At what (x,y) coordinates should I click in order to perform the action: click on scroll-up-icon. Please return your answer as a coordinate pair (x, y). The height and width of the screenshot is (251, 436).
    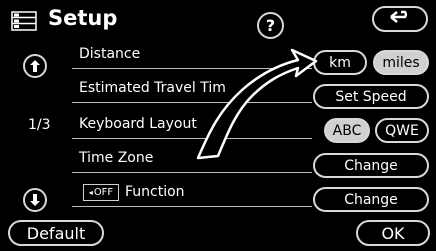
    Looking at the image, I should click on (35, 66).